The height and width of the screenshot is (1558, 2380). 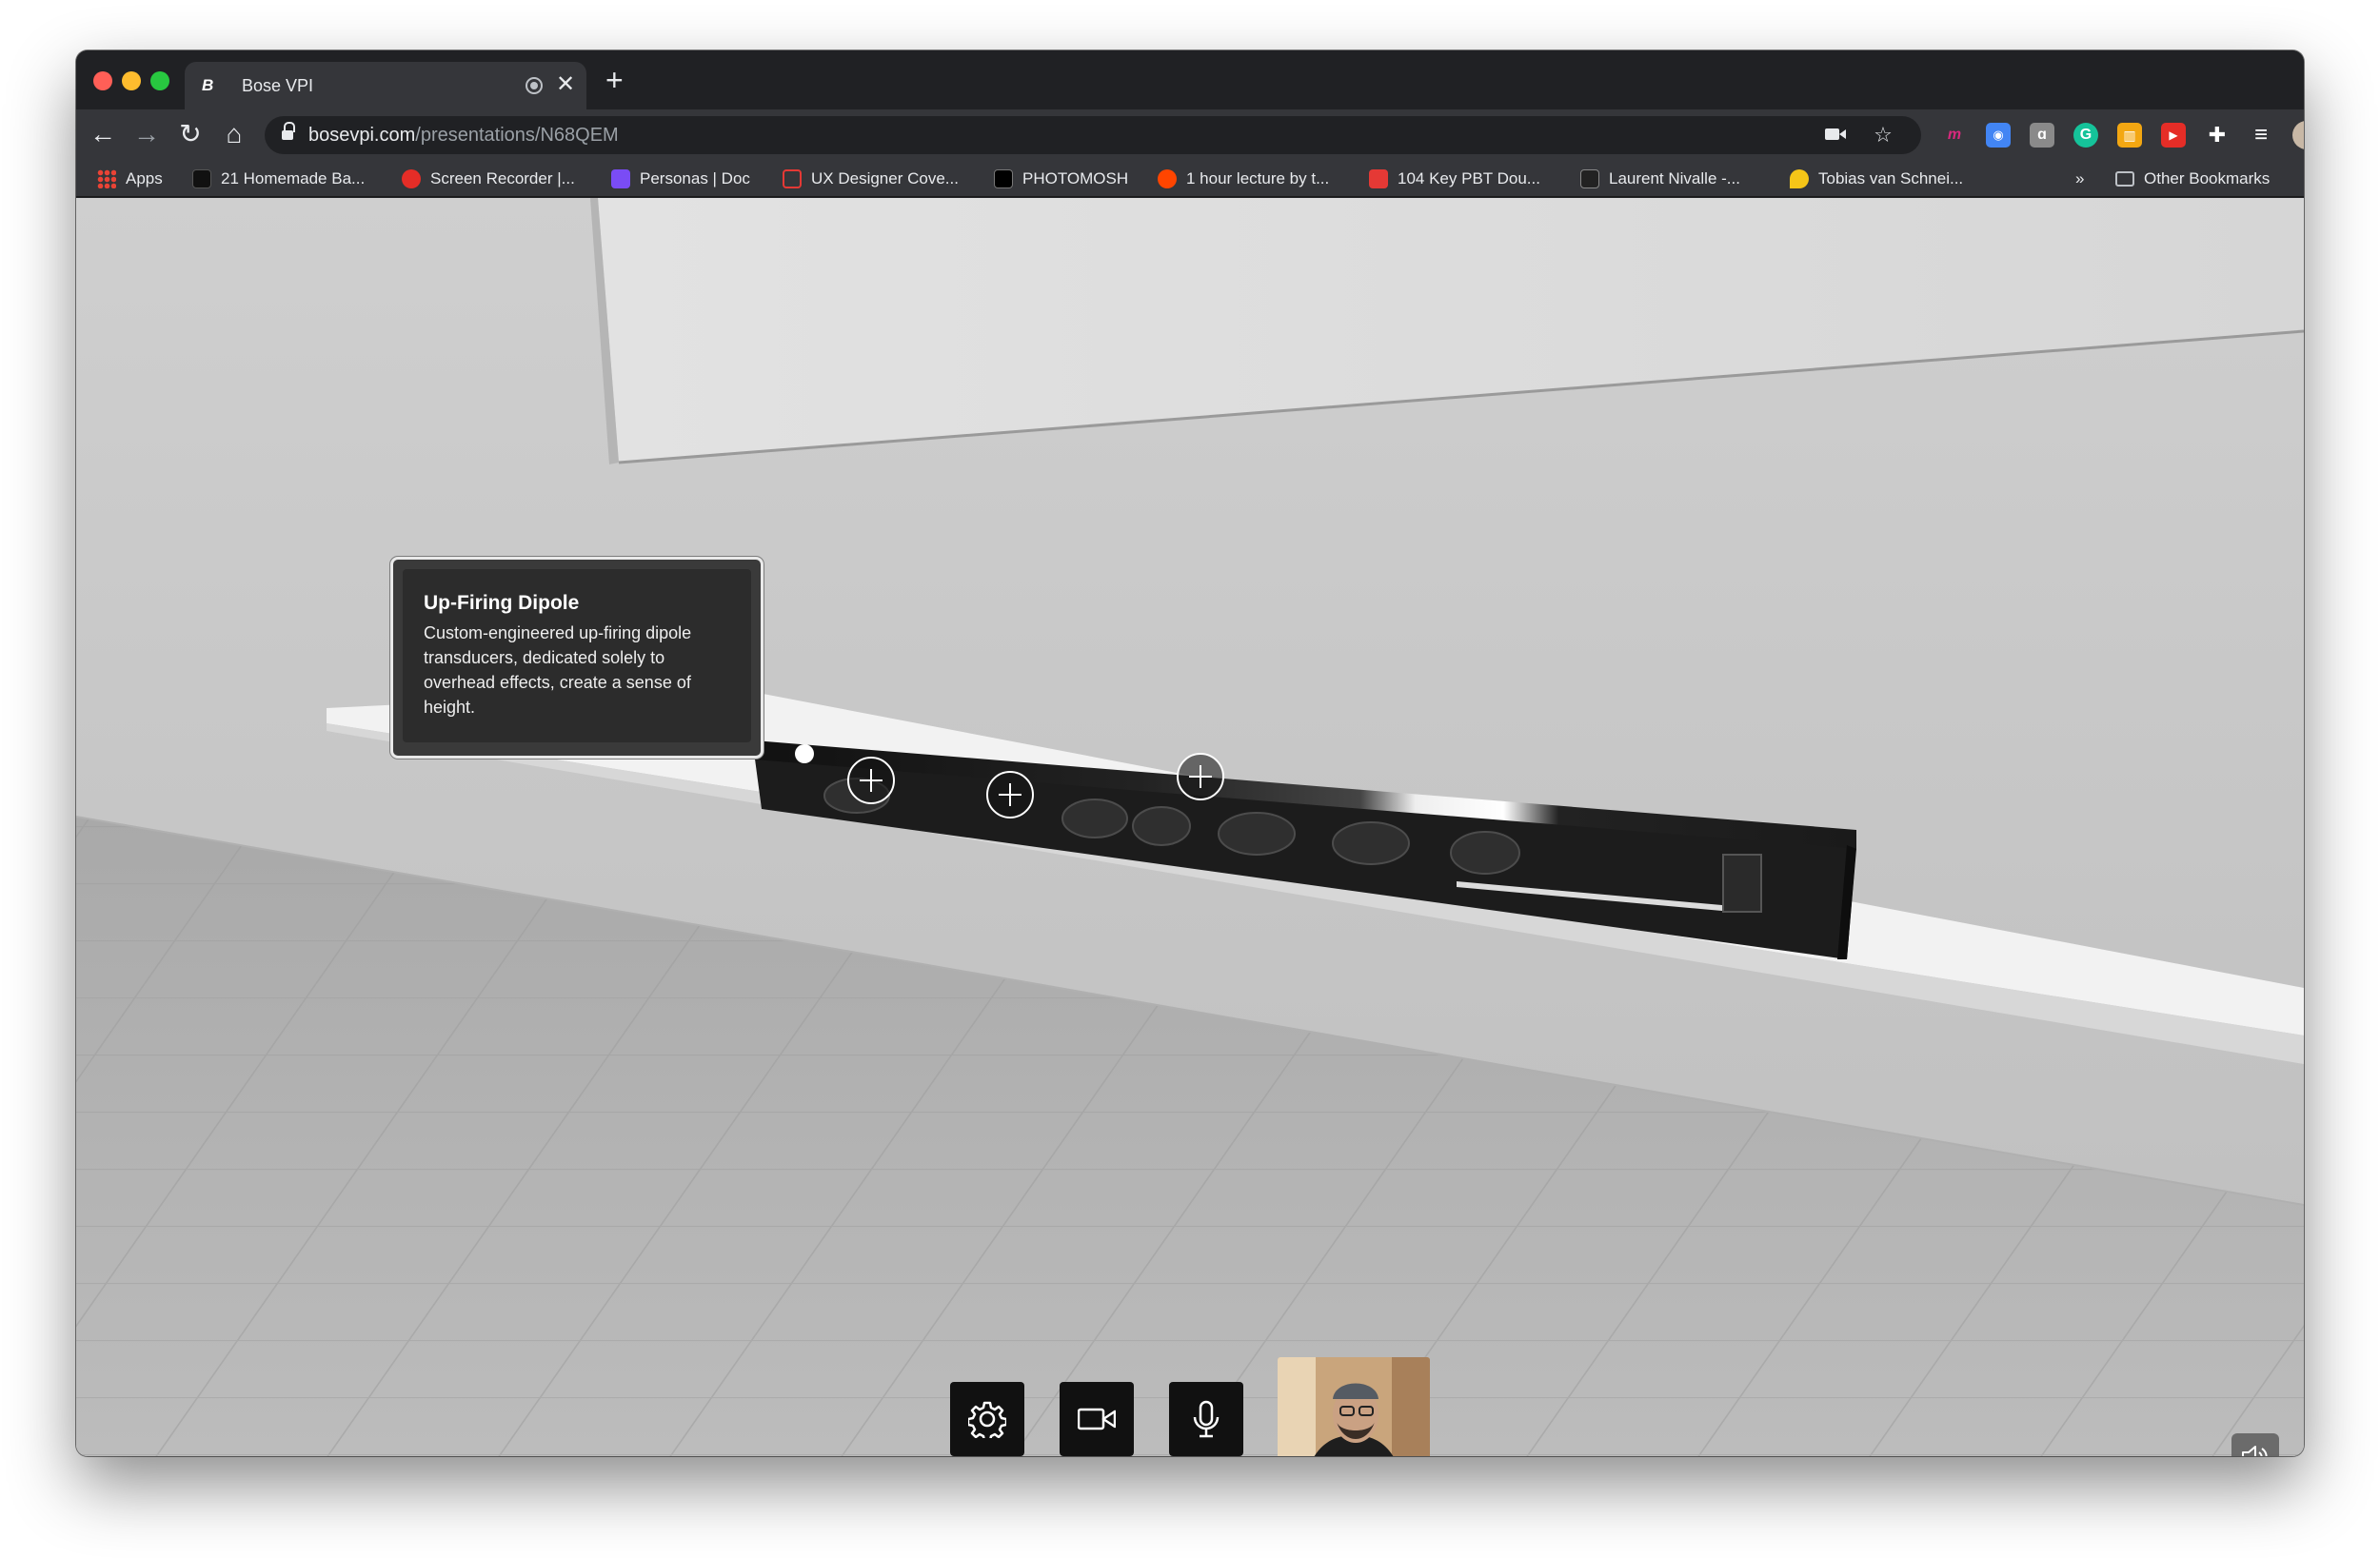 What do you see at coordinates (2255, 1444) in the screenshot?
I see `volume-button` at bounding box center [2255, 1444].